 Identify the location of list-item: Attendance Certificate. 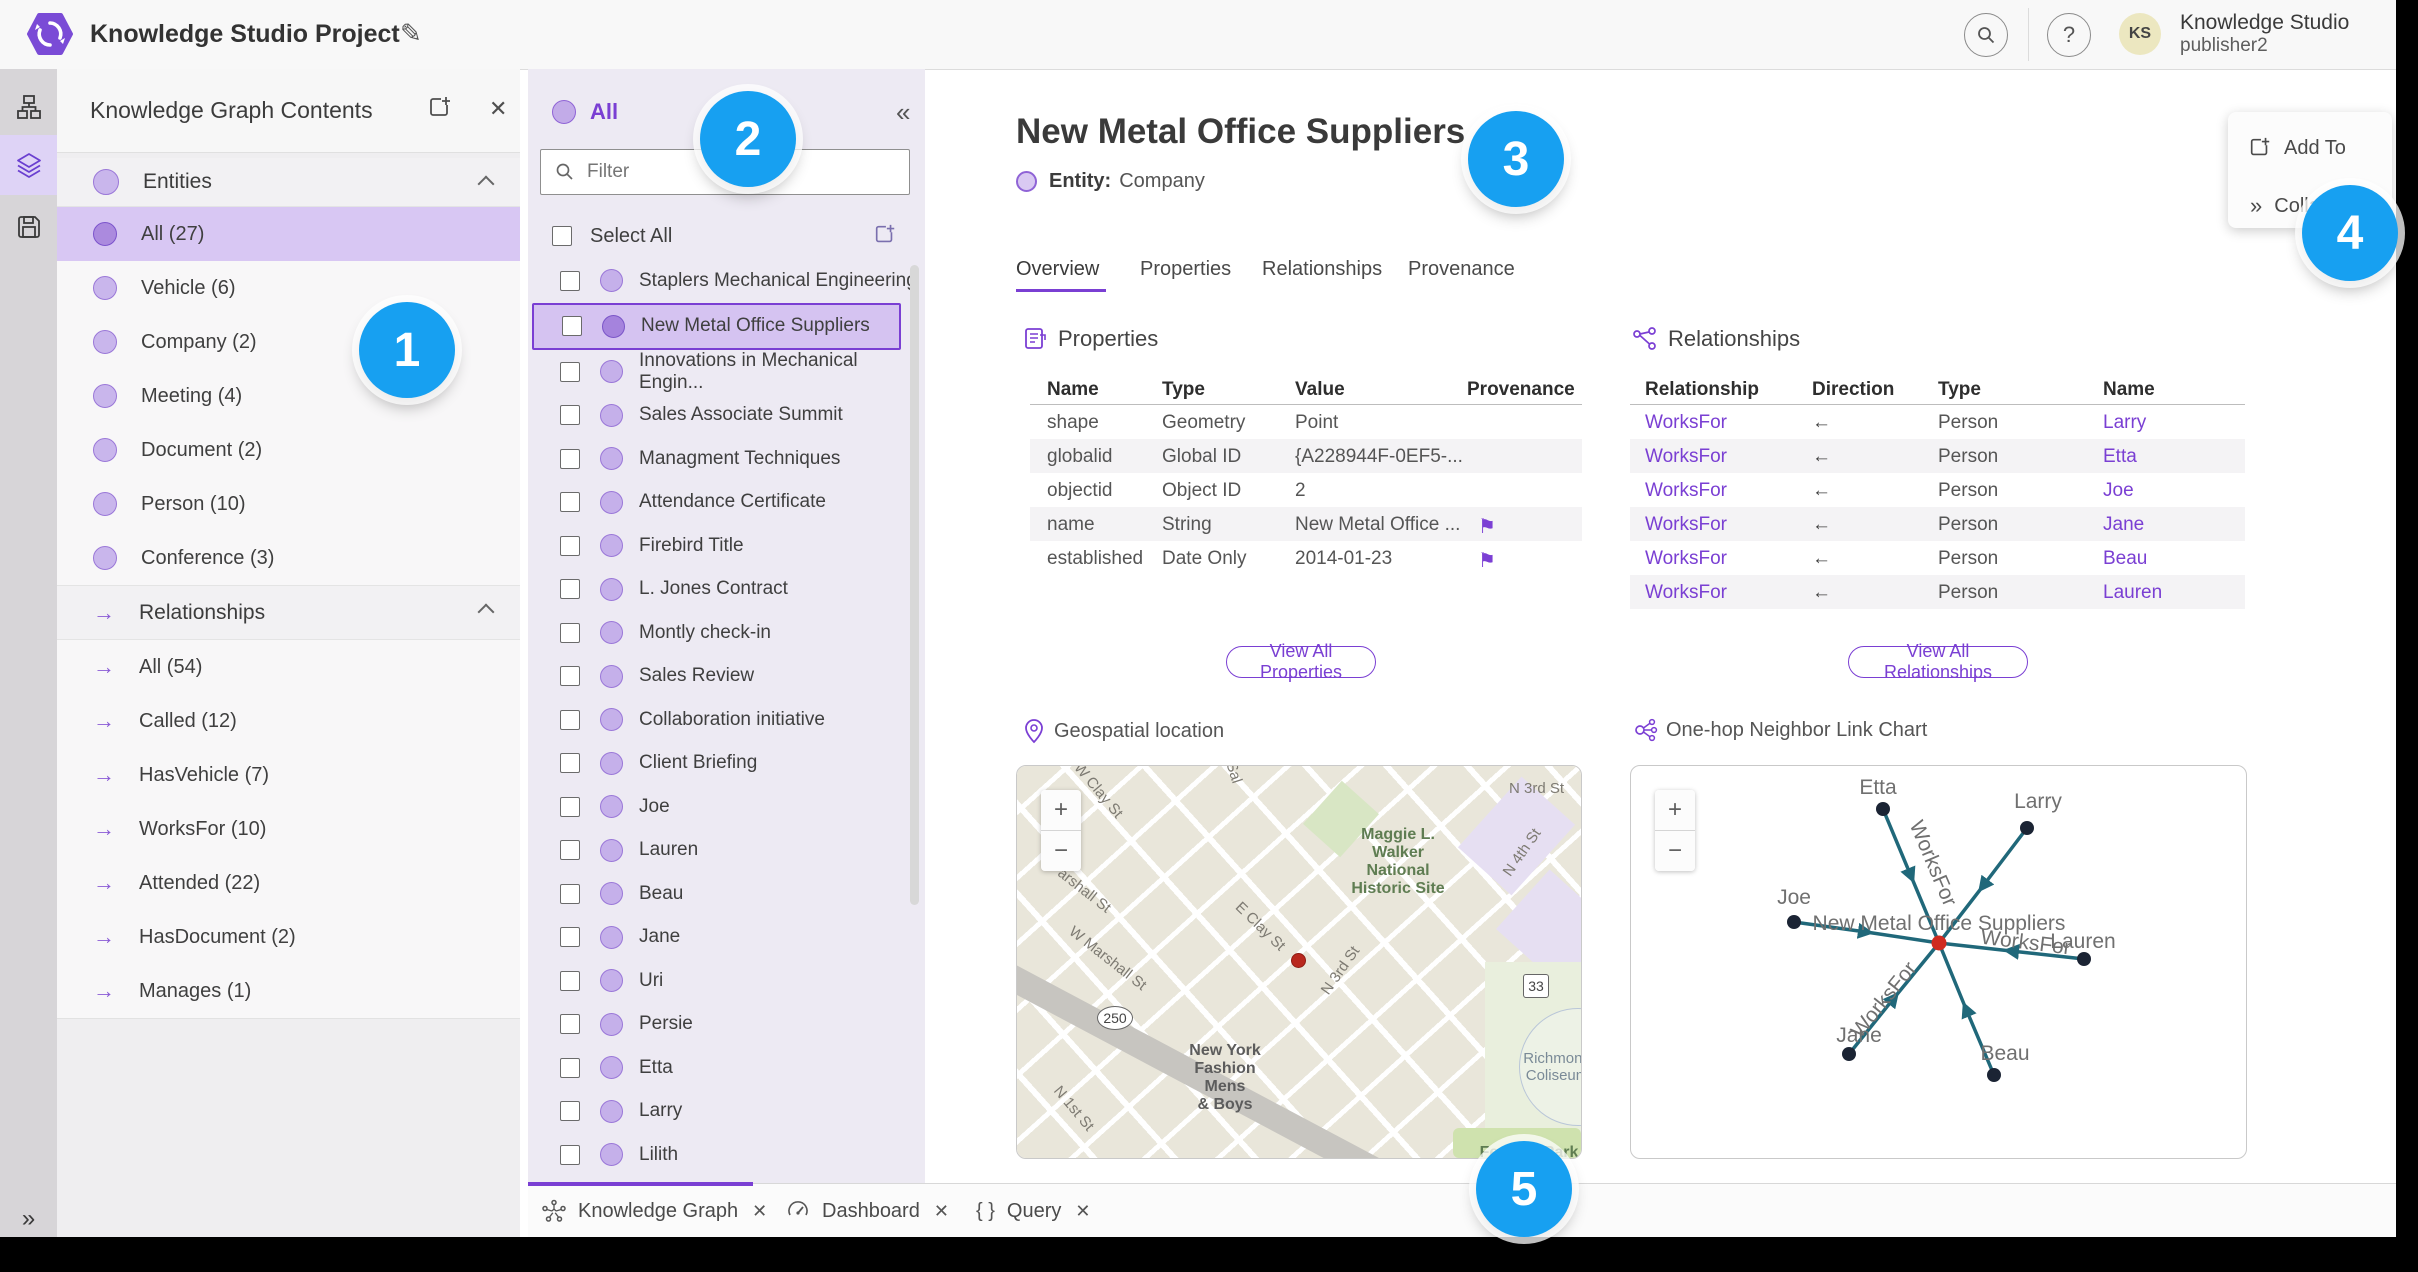
(728, 503).